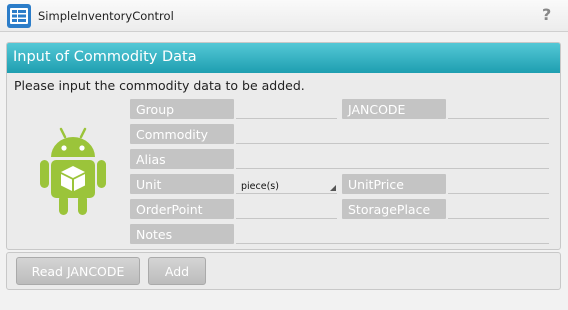  Describe the element at coordinates (286, 109) in the screenshot. I see `group-field` at that location.